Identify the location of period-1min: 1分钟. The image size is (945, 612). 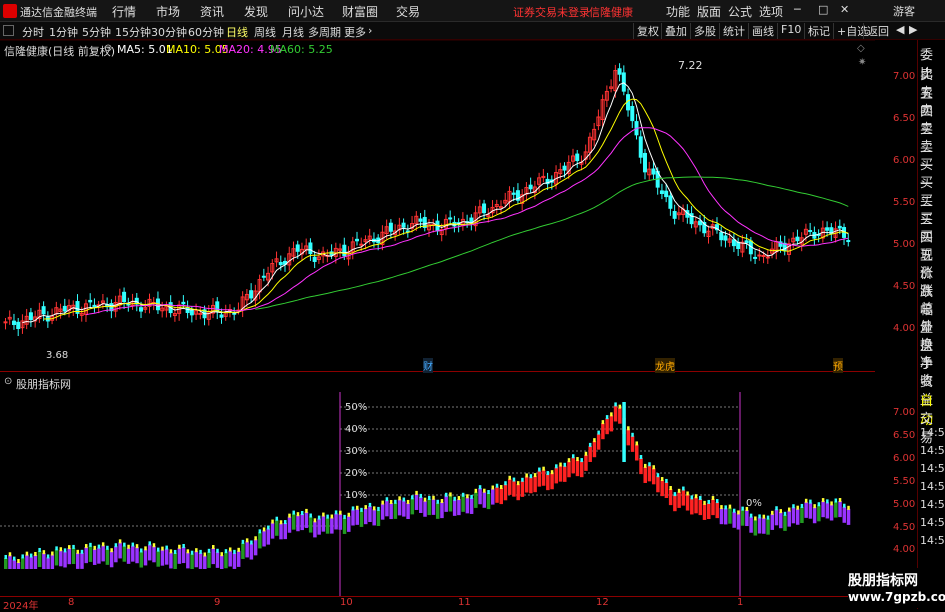
(63, 32).